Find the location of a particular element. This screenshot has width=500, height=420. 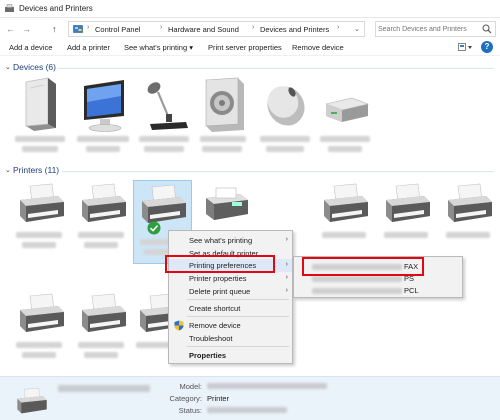

title-bar: Devices and Printers is located at coordinates (250, 9).